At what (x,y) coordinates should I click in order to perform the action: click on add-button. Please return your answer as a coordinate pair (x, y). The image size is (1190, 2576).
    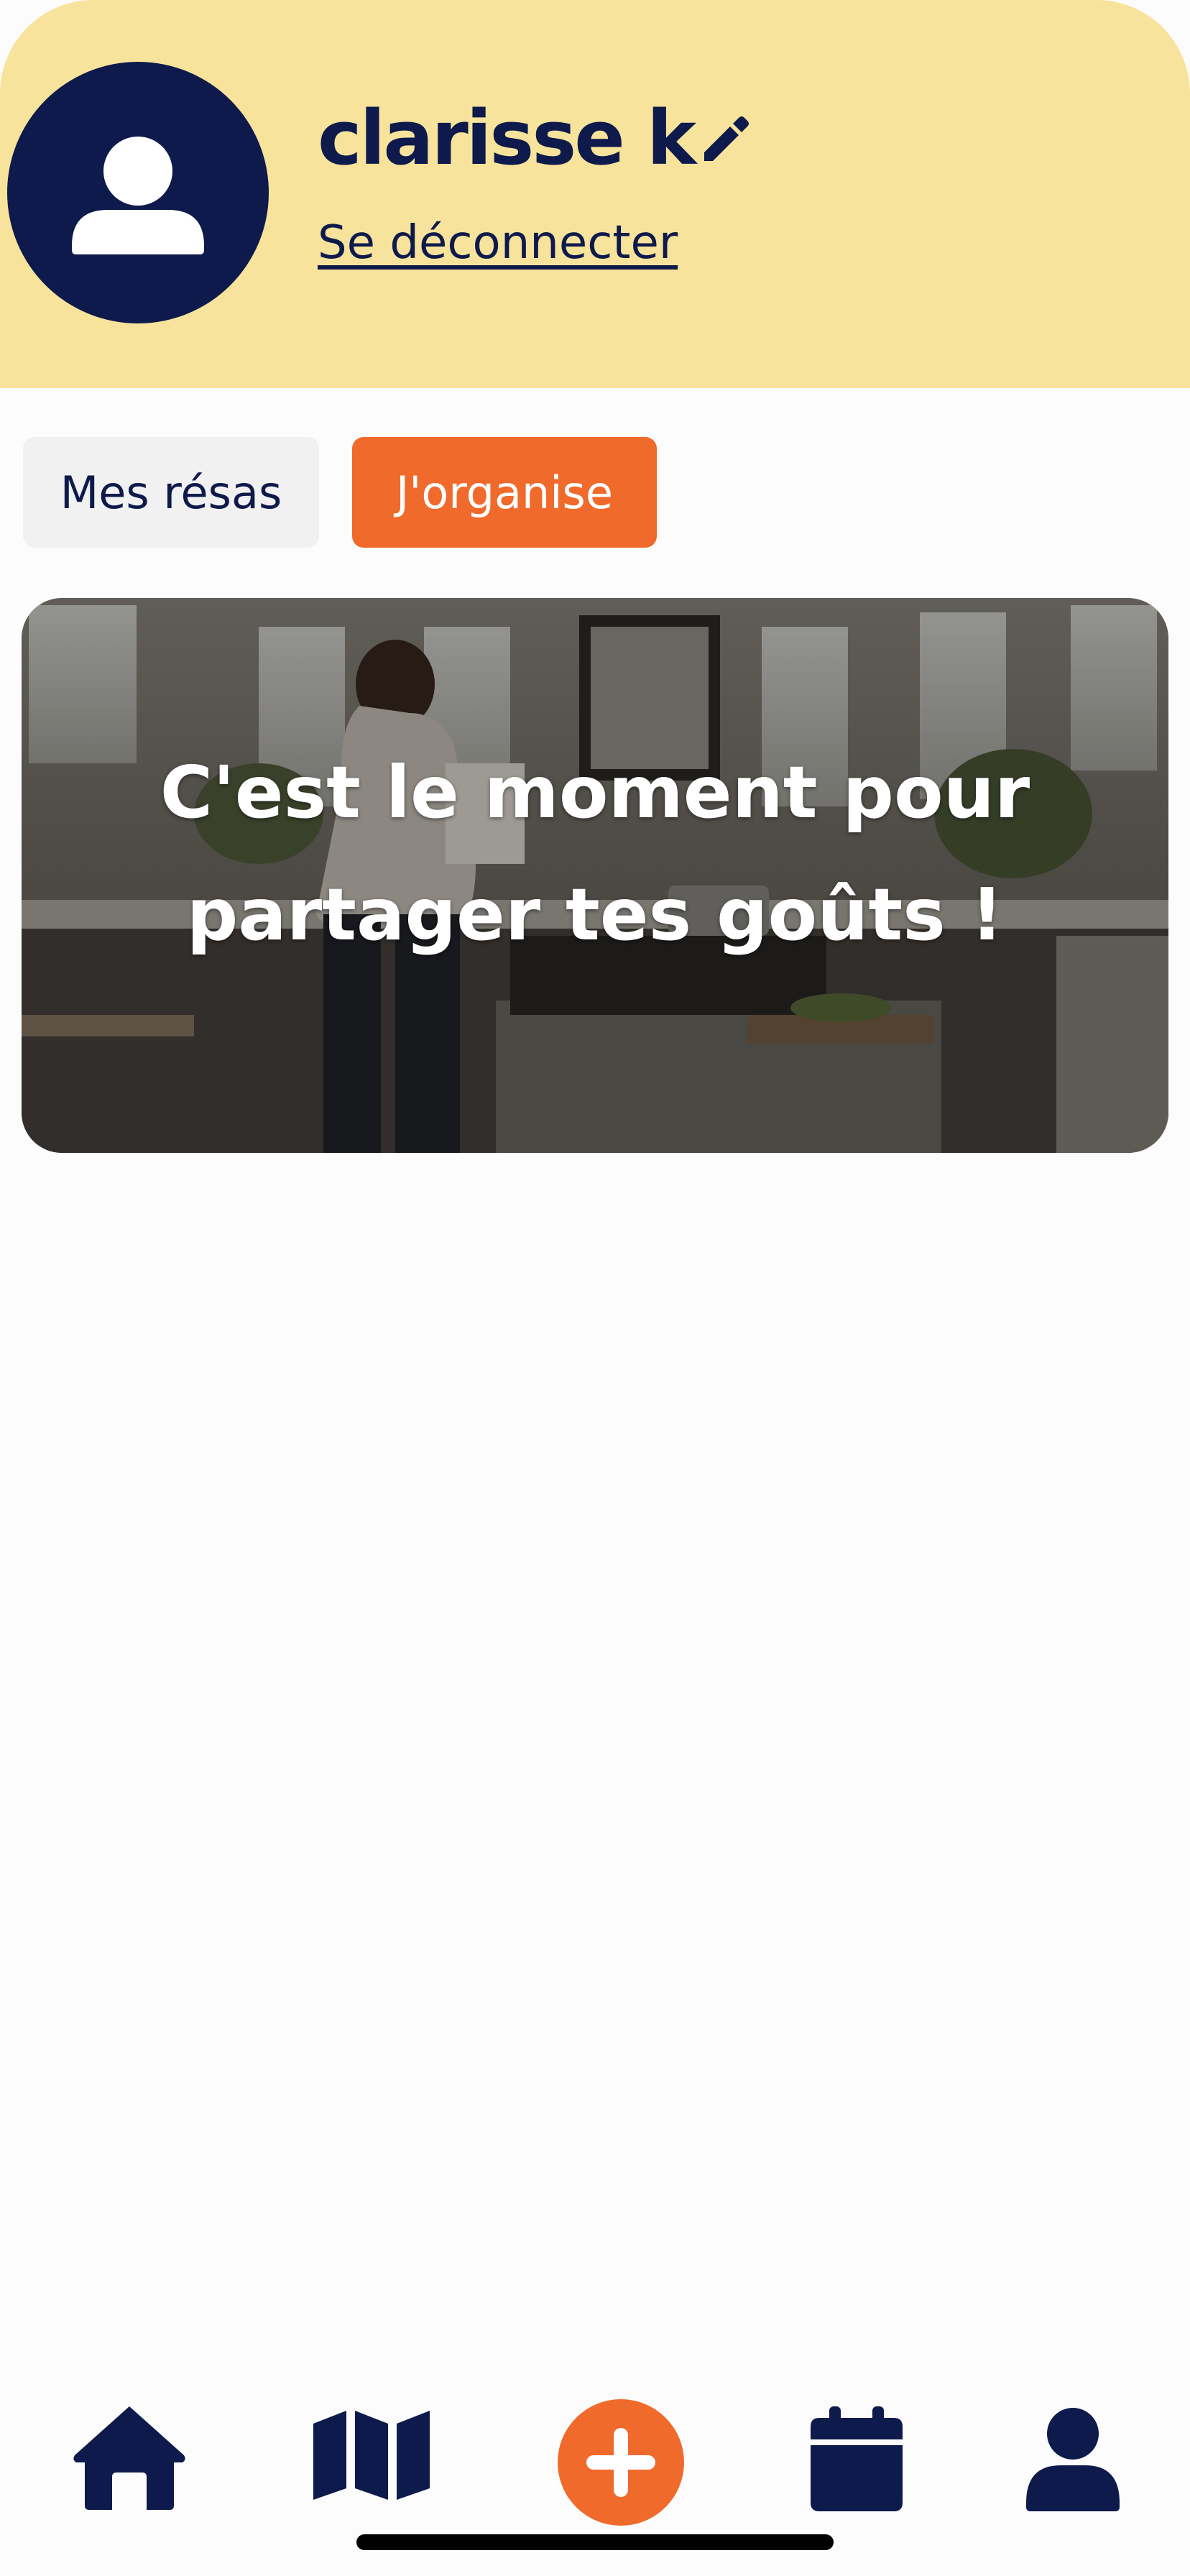
    Looking at the image, I should click on (621, 2462).